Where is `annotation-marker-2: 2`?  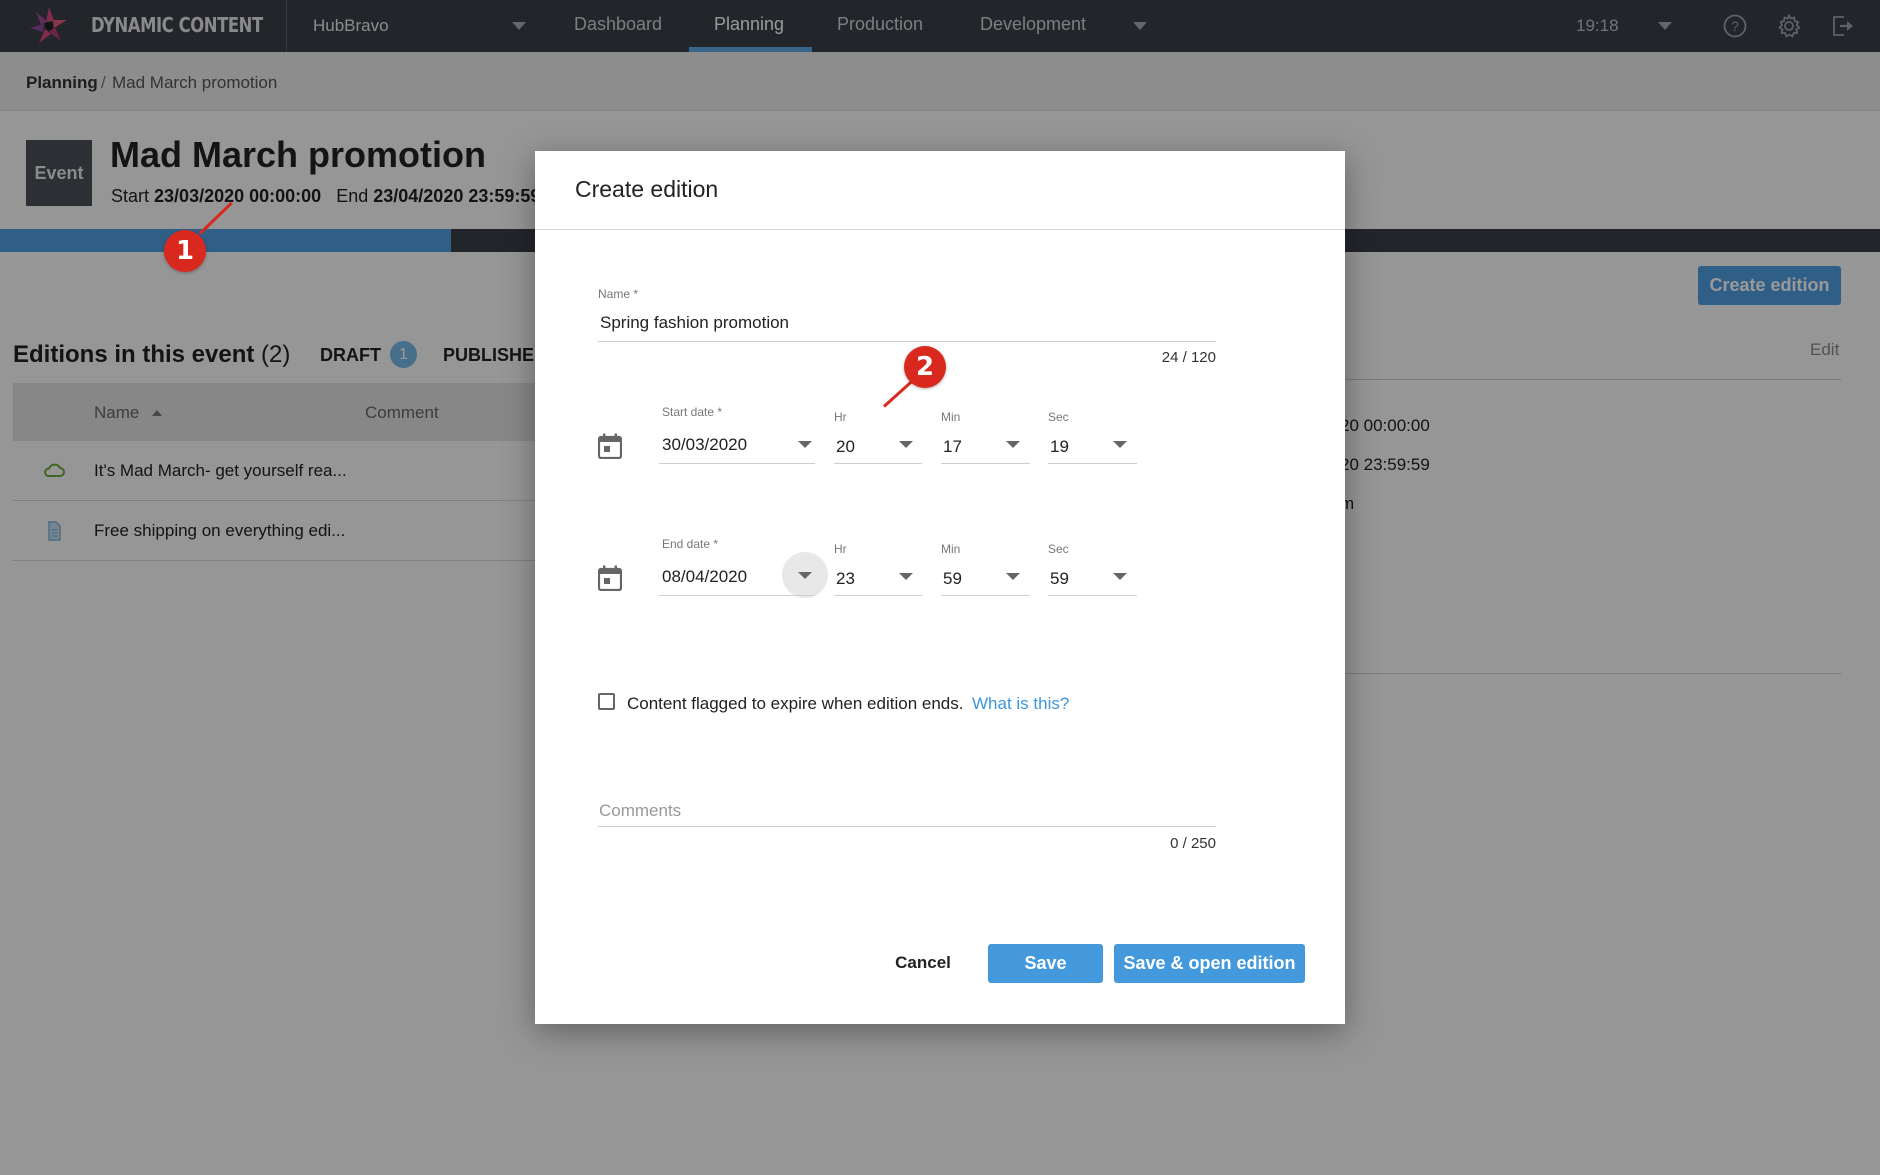
annotation-marker-2: 2 is located at coordinates (925, 367).